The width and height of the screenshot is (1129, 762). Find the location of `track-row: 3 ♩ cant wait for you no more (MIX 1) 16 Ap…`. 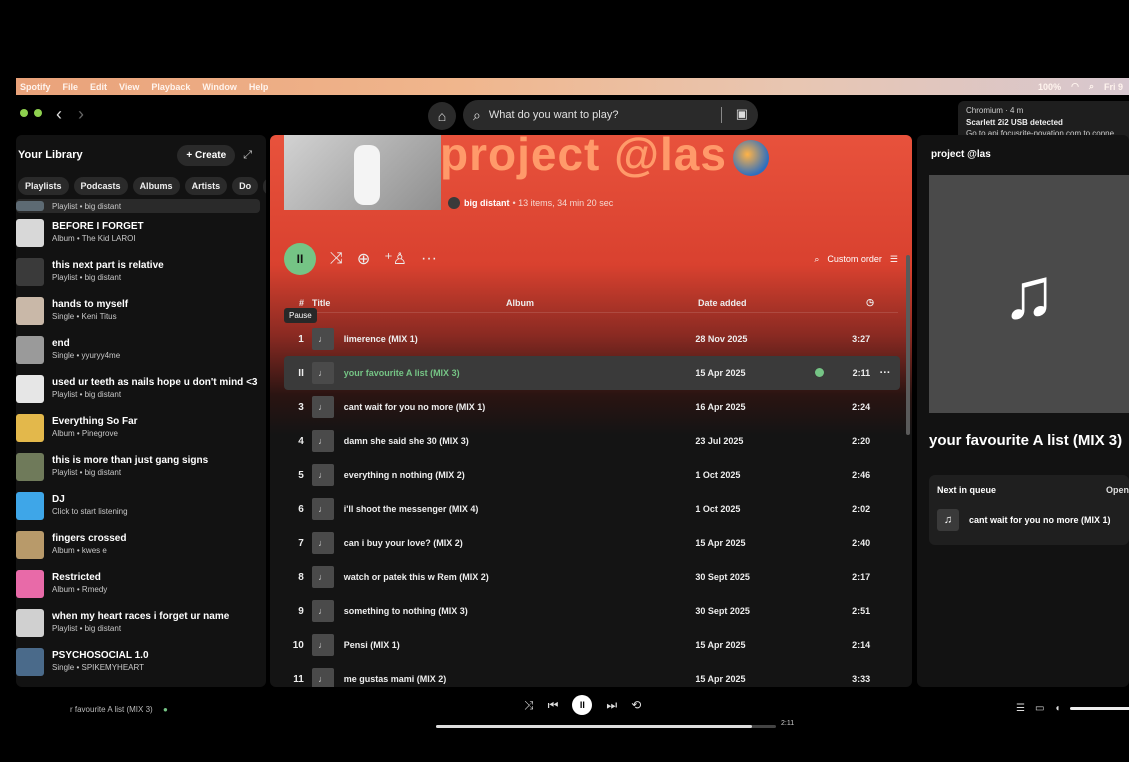

track-row: 3 ♩ cant wait for you no more (MIX 1) 16 Ap… is located at coordinates (592, 407).